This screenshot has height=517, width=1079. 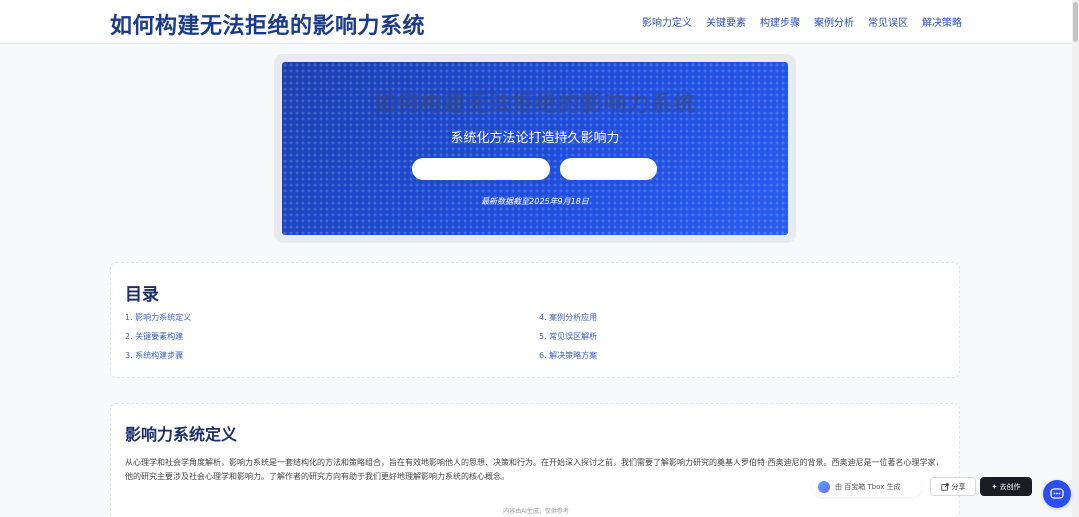 I want to click on toc-heading: 目录, so click(x=142, y=295).